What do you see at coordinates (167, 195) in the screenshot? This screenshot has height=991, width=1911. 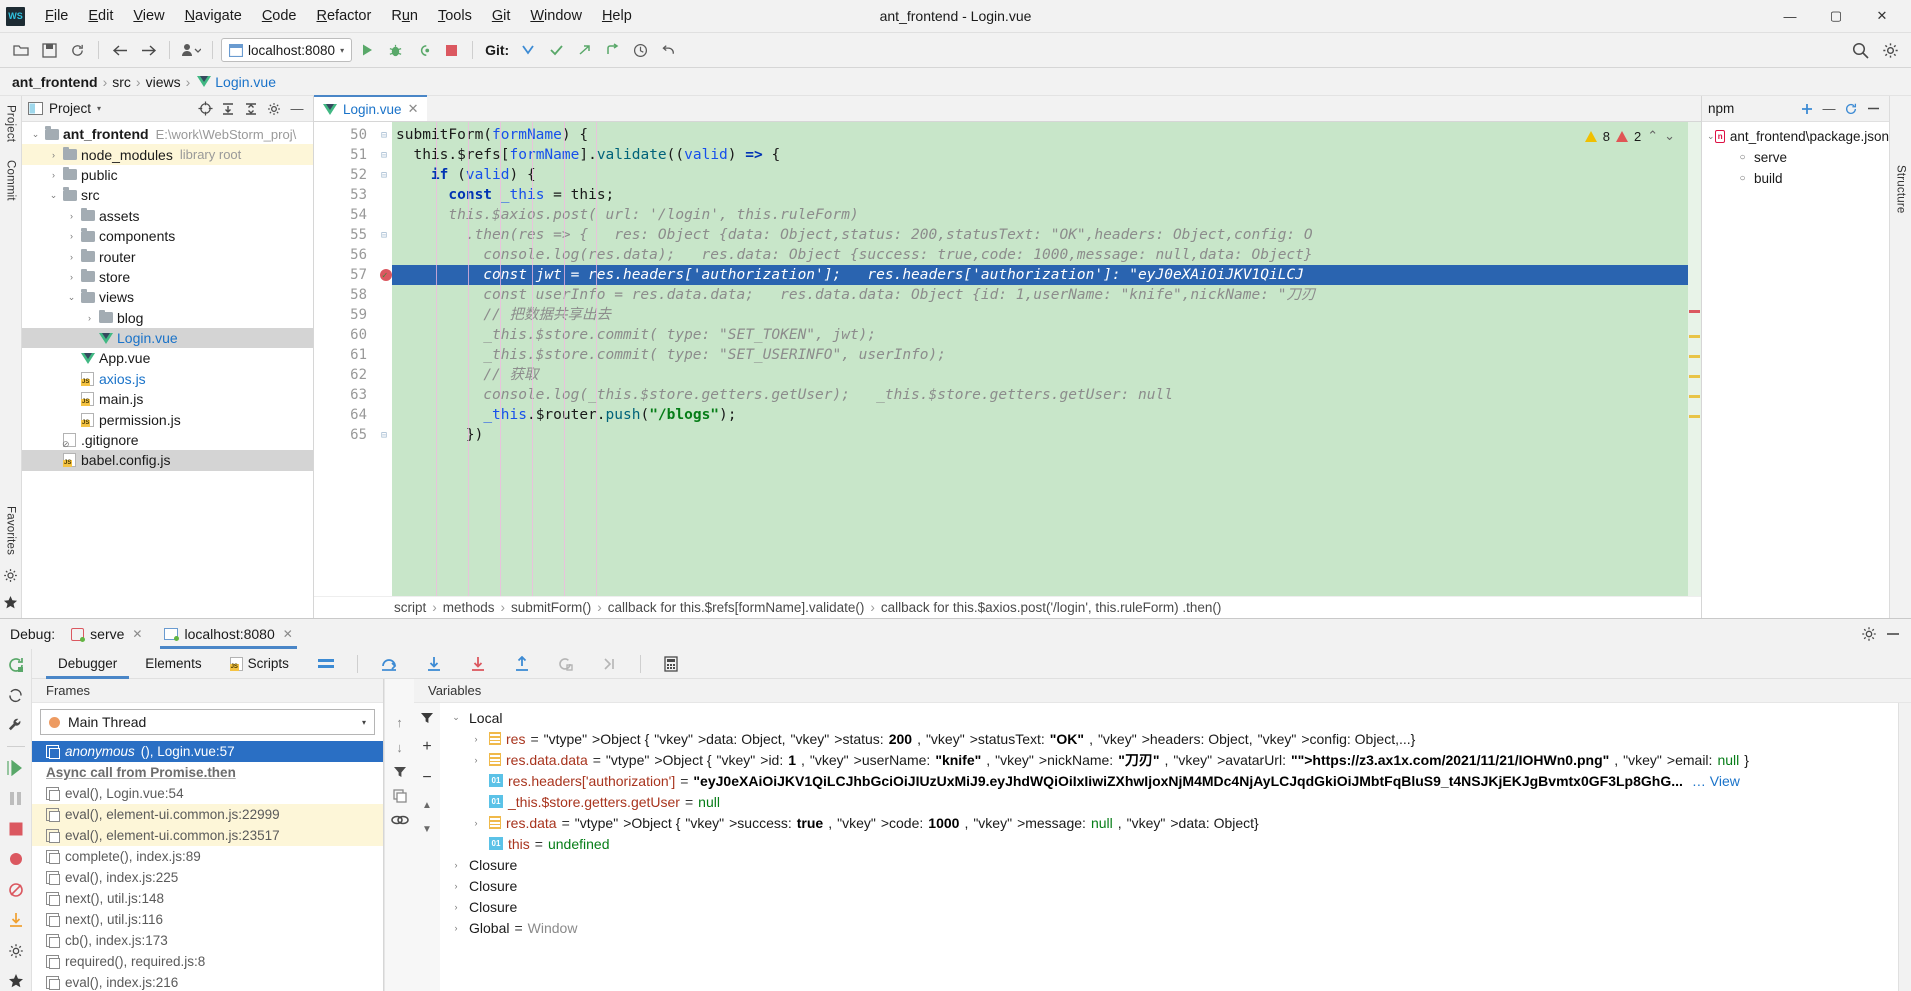 I see `tree-node-src: ⌄ src` at bounding box center [167, 195].